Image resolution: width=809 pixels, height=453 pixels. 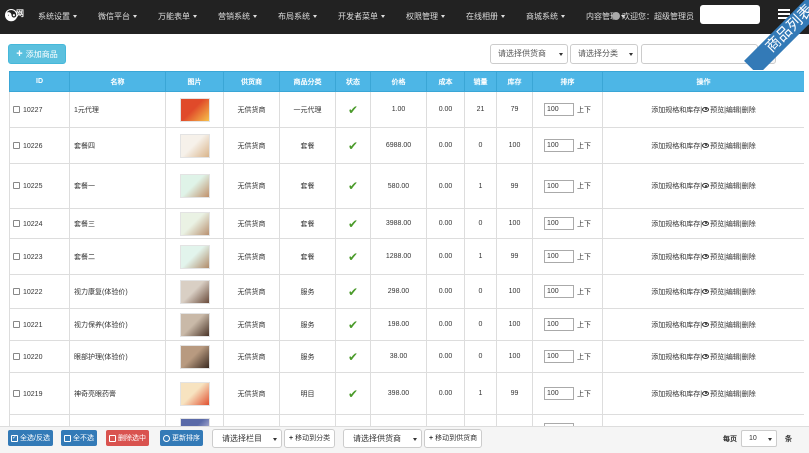 What do you see at coordinates (776, 35) in the screenshot?
I see `ribbon-label: 商品列表` at bounding box center [776, 35].